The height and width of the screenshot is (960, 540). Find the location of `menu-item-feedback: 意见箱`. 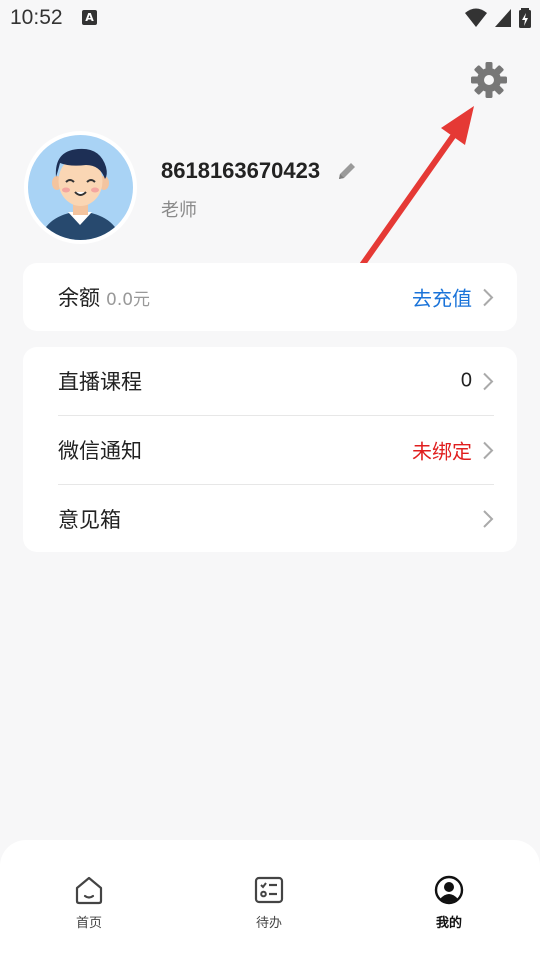

menu-item-feedback: 意见箱 is located at coordinates (276, 519).